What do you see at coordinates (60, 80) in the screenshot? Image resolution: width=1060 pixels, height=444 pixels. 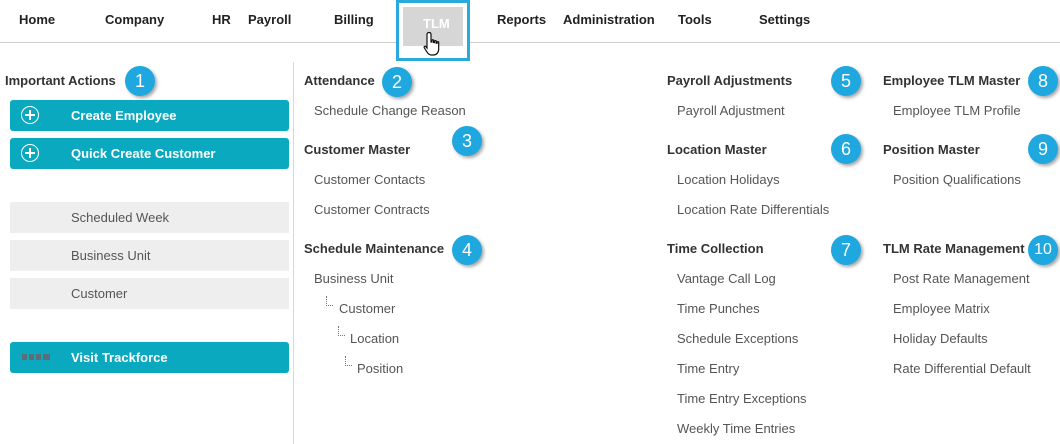 I see `important-actions-title: Important Actions` at bounding box center [60, 80].